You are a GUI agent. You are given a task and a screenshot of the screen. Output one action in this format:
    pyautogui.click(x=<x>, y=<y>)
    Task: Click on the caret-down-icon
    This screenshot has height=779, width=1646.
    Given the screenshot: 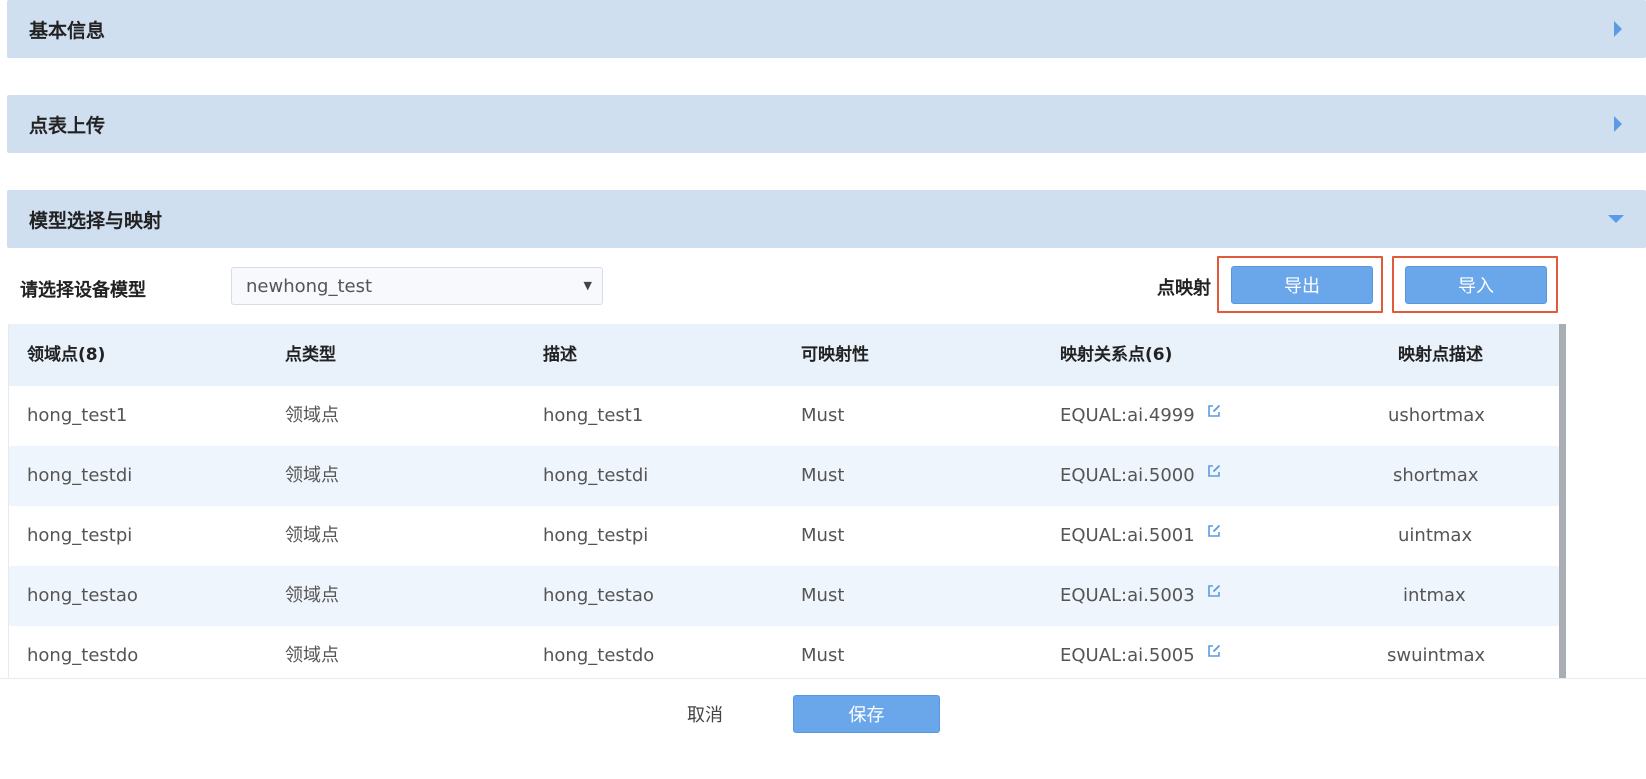 What is the action you would take?
    pyautogui.click(x=1616, y=219)
    